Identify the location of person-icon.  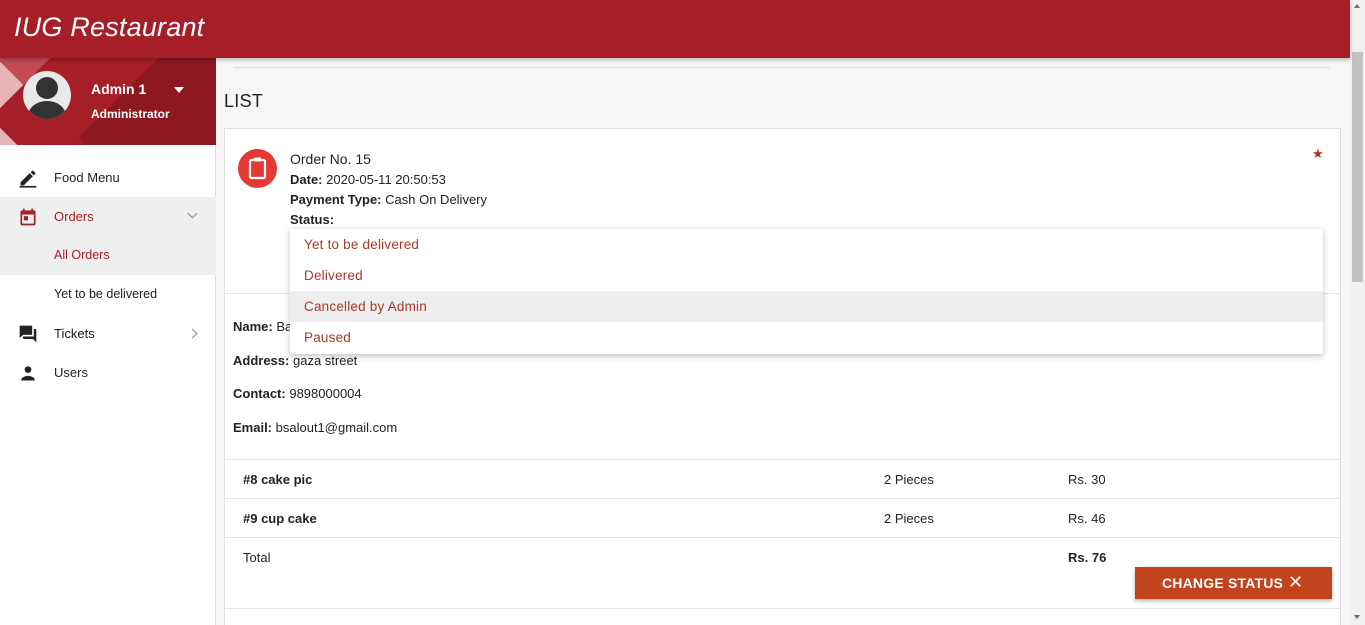
(28, 373).